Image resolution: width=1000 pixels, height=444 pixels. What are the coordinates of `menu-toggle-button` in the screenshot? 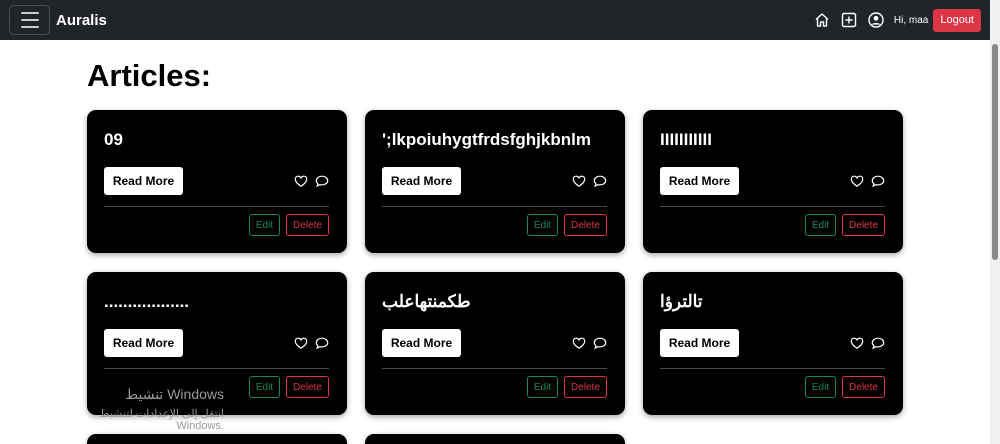 It's located at (29, 20).